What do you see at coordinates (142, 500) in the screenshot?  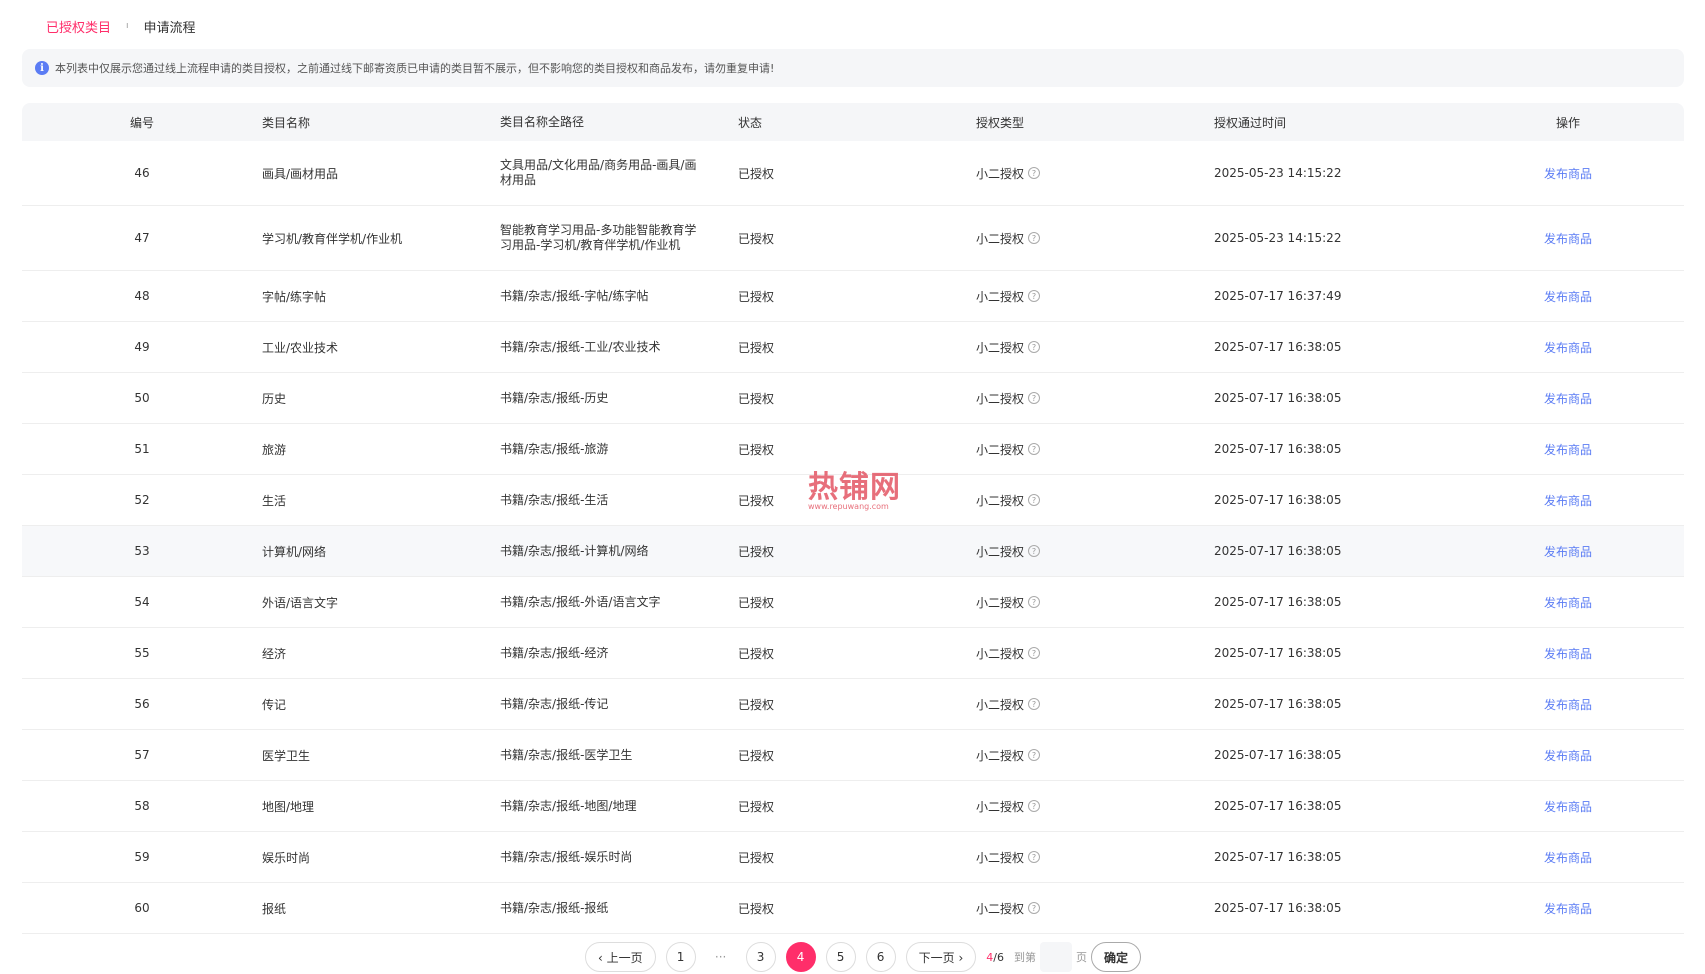 I see `cell-id: 52` at bounding box center [142, 500].